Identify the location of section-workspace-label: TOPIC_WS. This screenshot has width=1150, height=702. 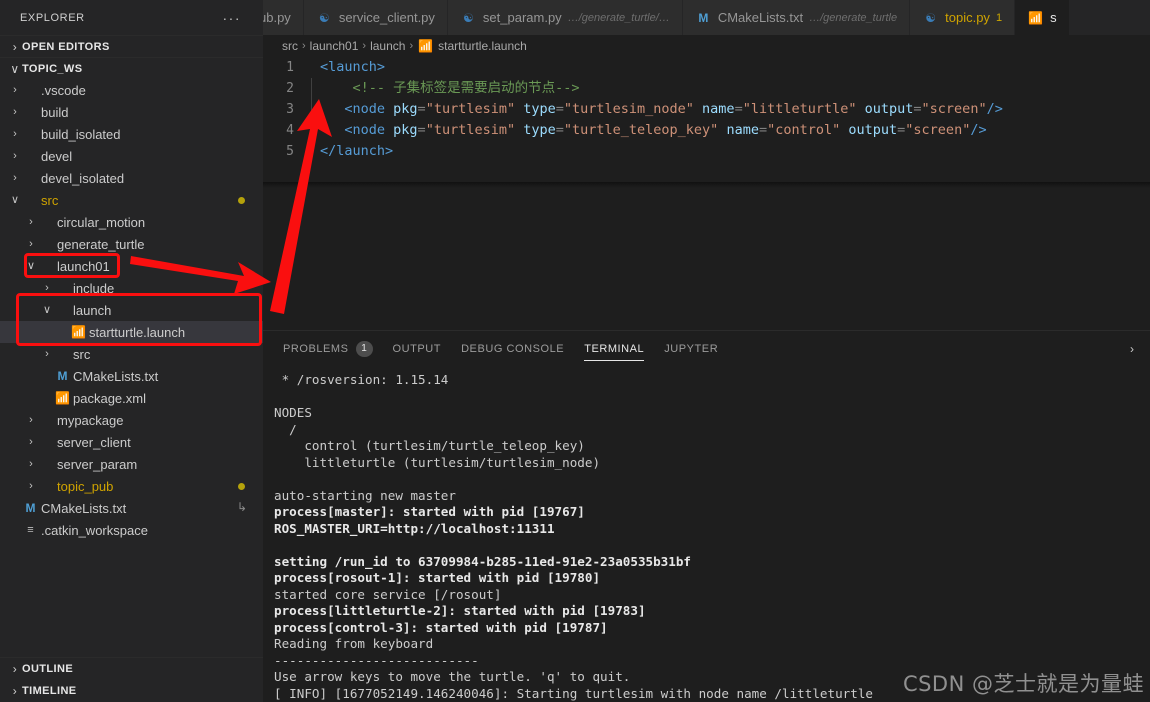
(52, 68).